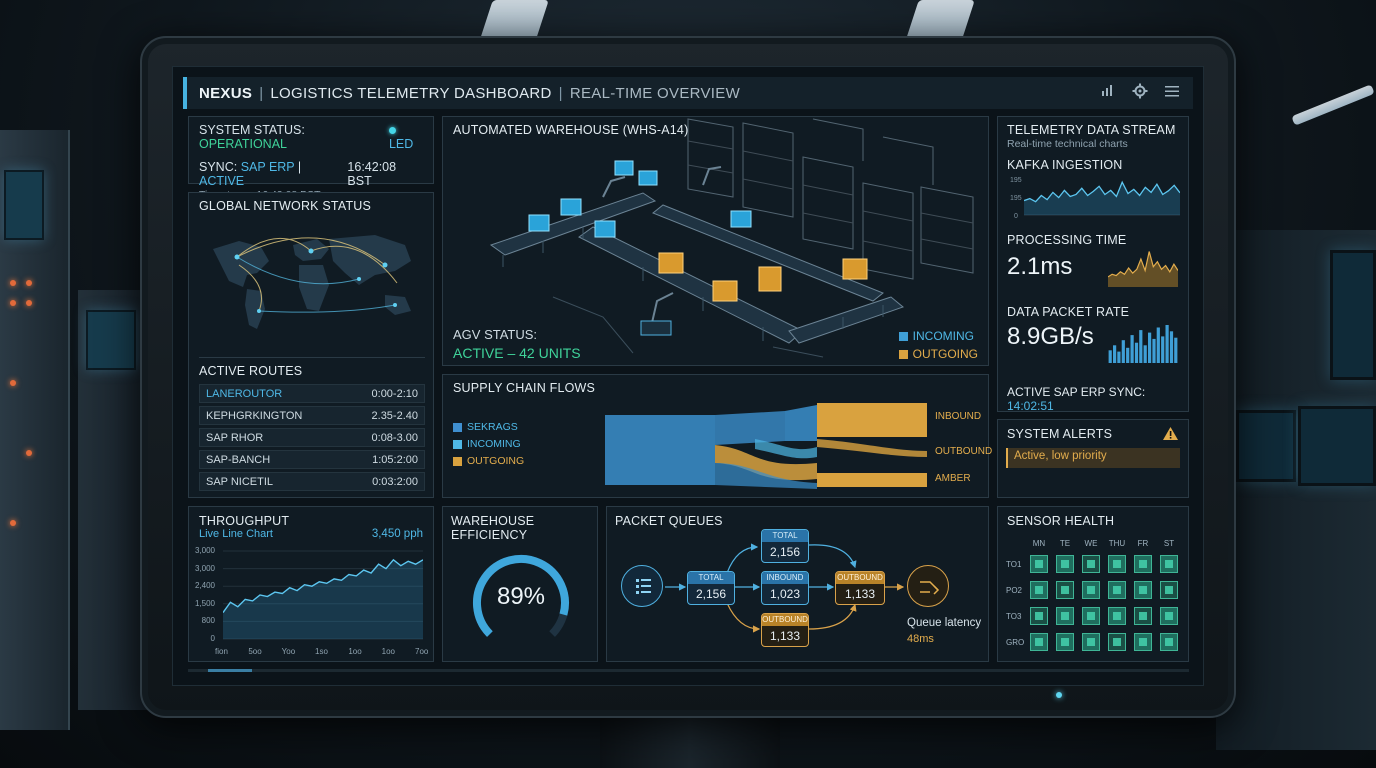 The image size is (1376, 768). What do you see at coordinates (1097, 399) in the screenshot?
I see `sap-sync-row: ACTIVE SAP ERP SYNC: 14:02:51` at bounding box center [1097, 399].